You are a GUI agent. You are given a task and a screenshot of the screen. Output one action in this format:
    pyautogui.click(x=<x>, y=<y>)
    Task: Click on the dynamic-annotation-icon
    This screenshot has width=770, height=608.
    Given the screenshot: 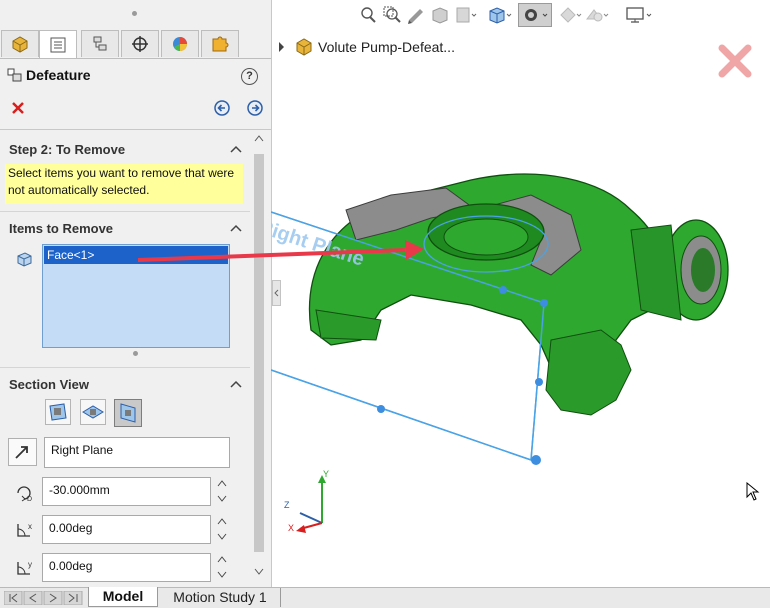 What is the action you would take?
    pyautogui.click(x=466, y=15)
    